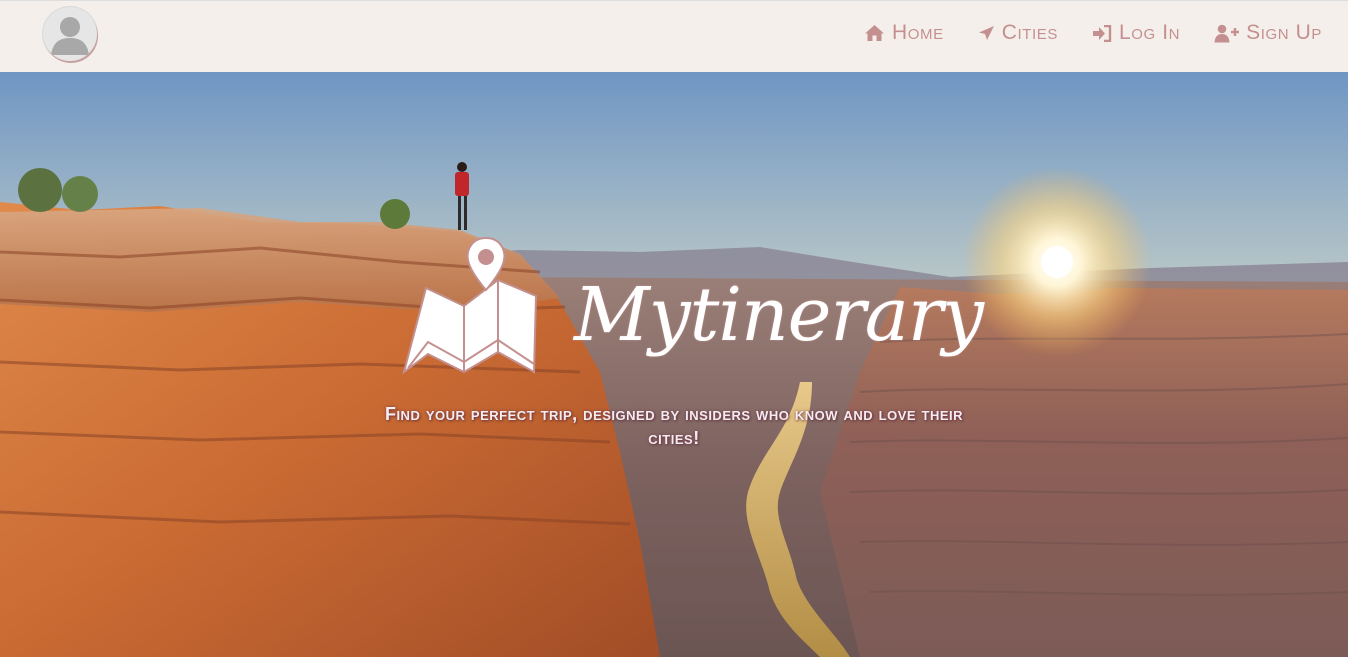 This screenshot has height=657, width=1348. I want to click on nav-login-link: Log In, so click(1136, 33).